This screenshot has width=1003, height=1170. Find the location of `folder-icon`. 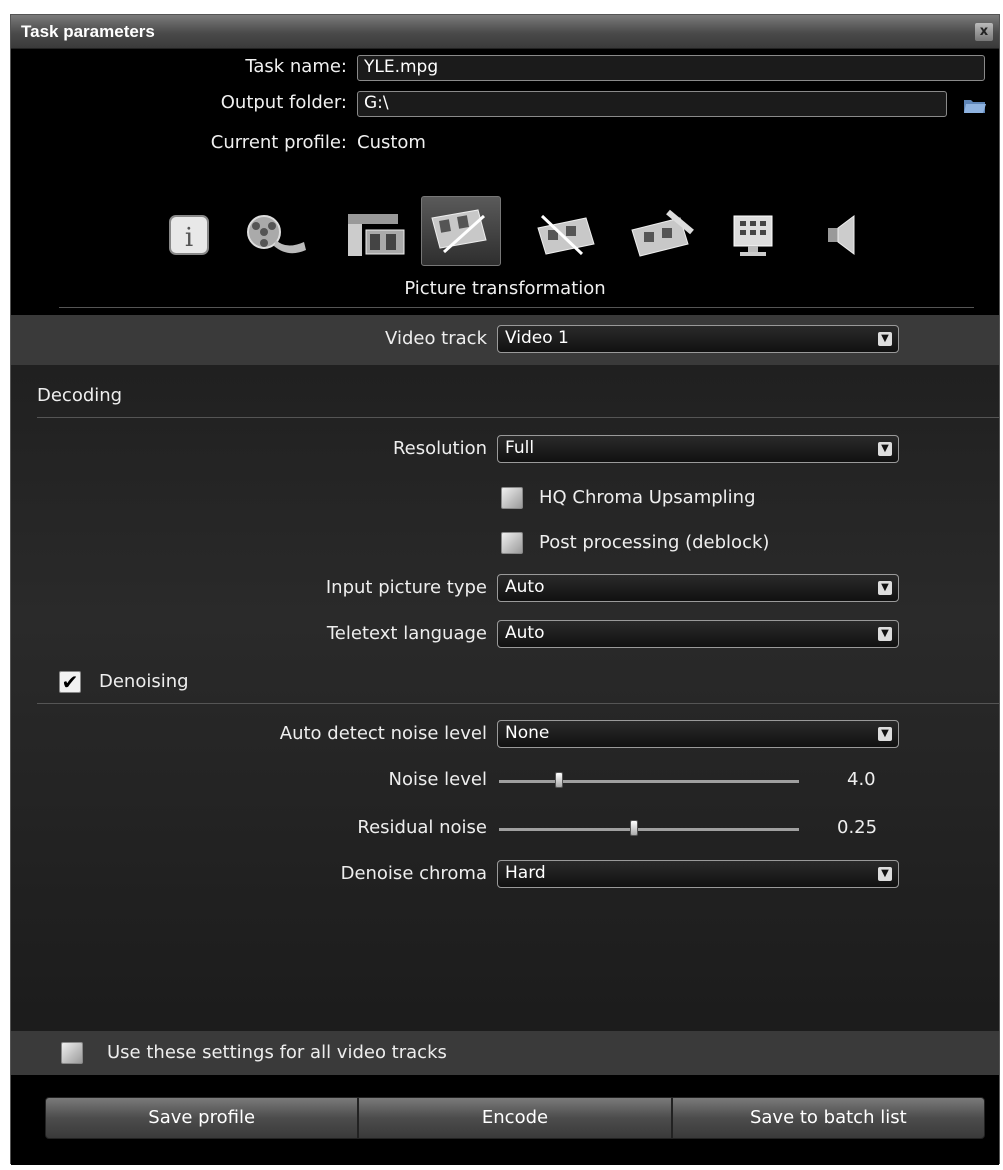

folder-icon is located at coordinates (975, 105).